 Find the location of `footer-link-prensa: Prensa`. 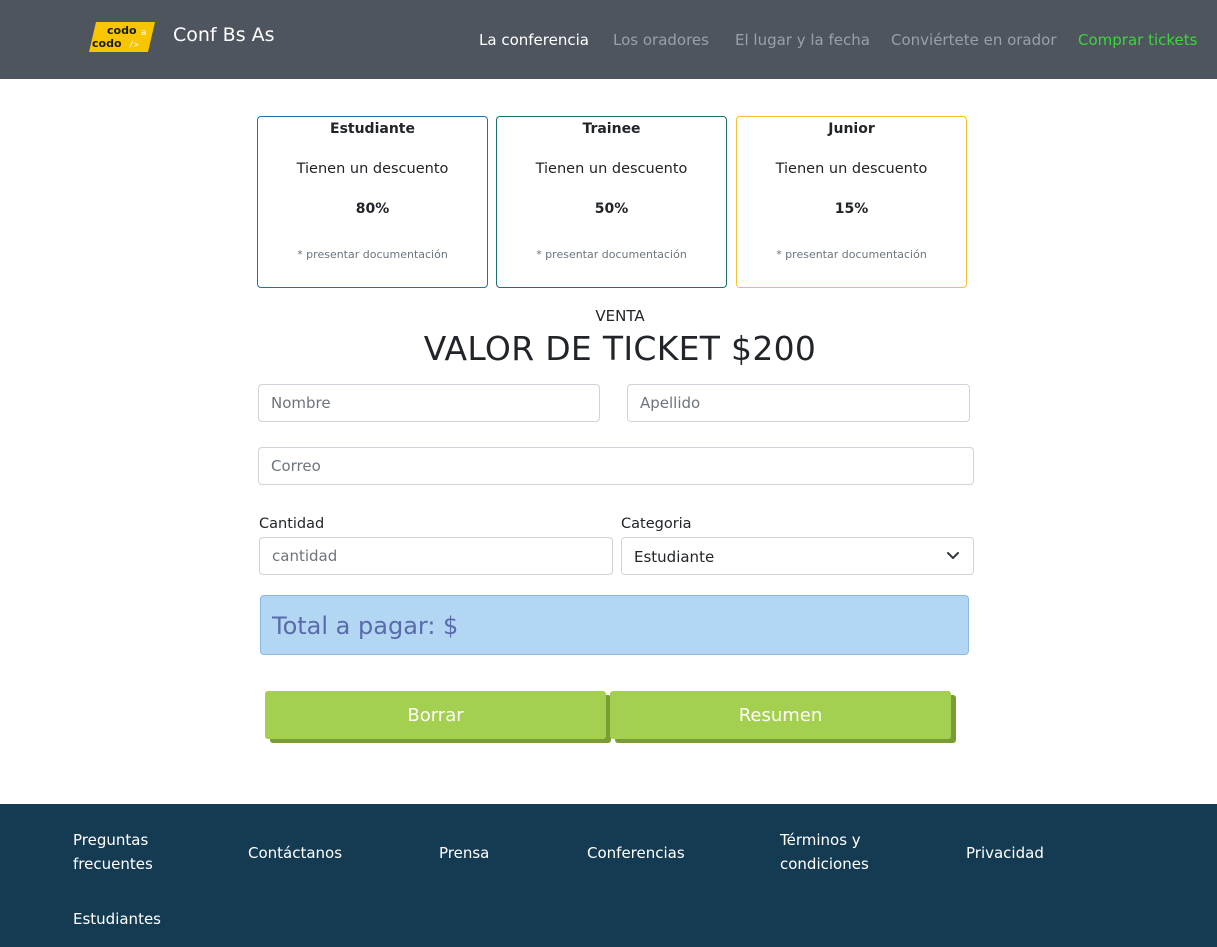

footer-link-prensa: Prensa is located at coordinates (464, 853).